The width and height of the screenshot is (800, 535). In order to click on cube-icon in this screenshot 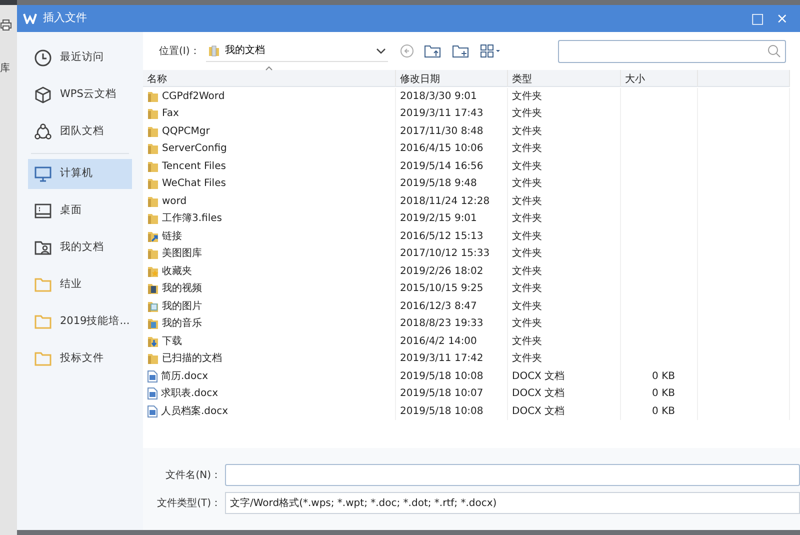, I will do `click(43, 95)`.